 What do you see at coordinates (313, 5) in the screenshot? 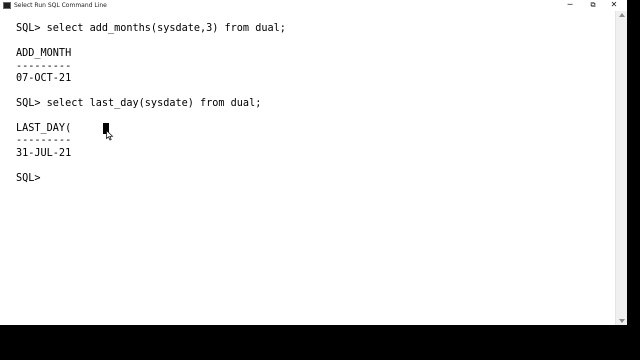
I see `title-bar: Select Run SQL Command Line ─ ⧉ ✕` at bounding box center [313, 5].